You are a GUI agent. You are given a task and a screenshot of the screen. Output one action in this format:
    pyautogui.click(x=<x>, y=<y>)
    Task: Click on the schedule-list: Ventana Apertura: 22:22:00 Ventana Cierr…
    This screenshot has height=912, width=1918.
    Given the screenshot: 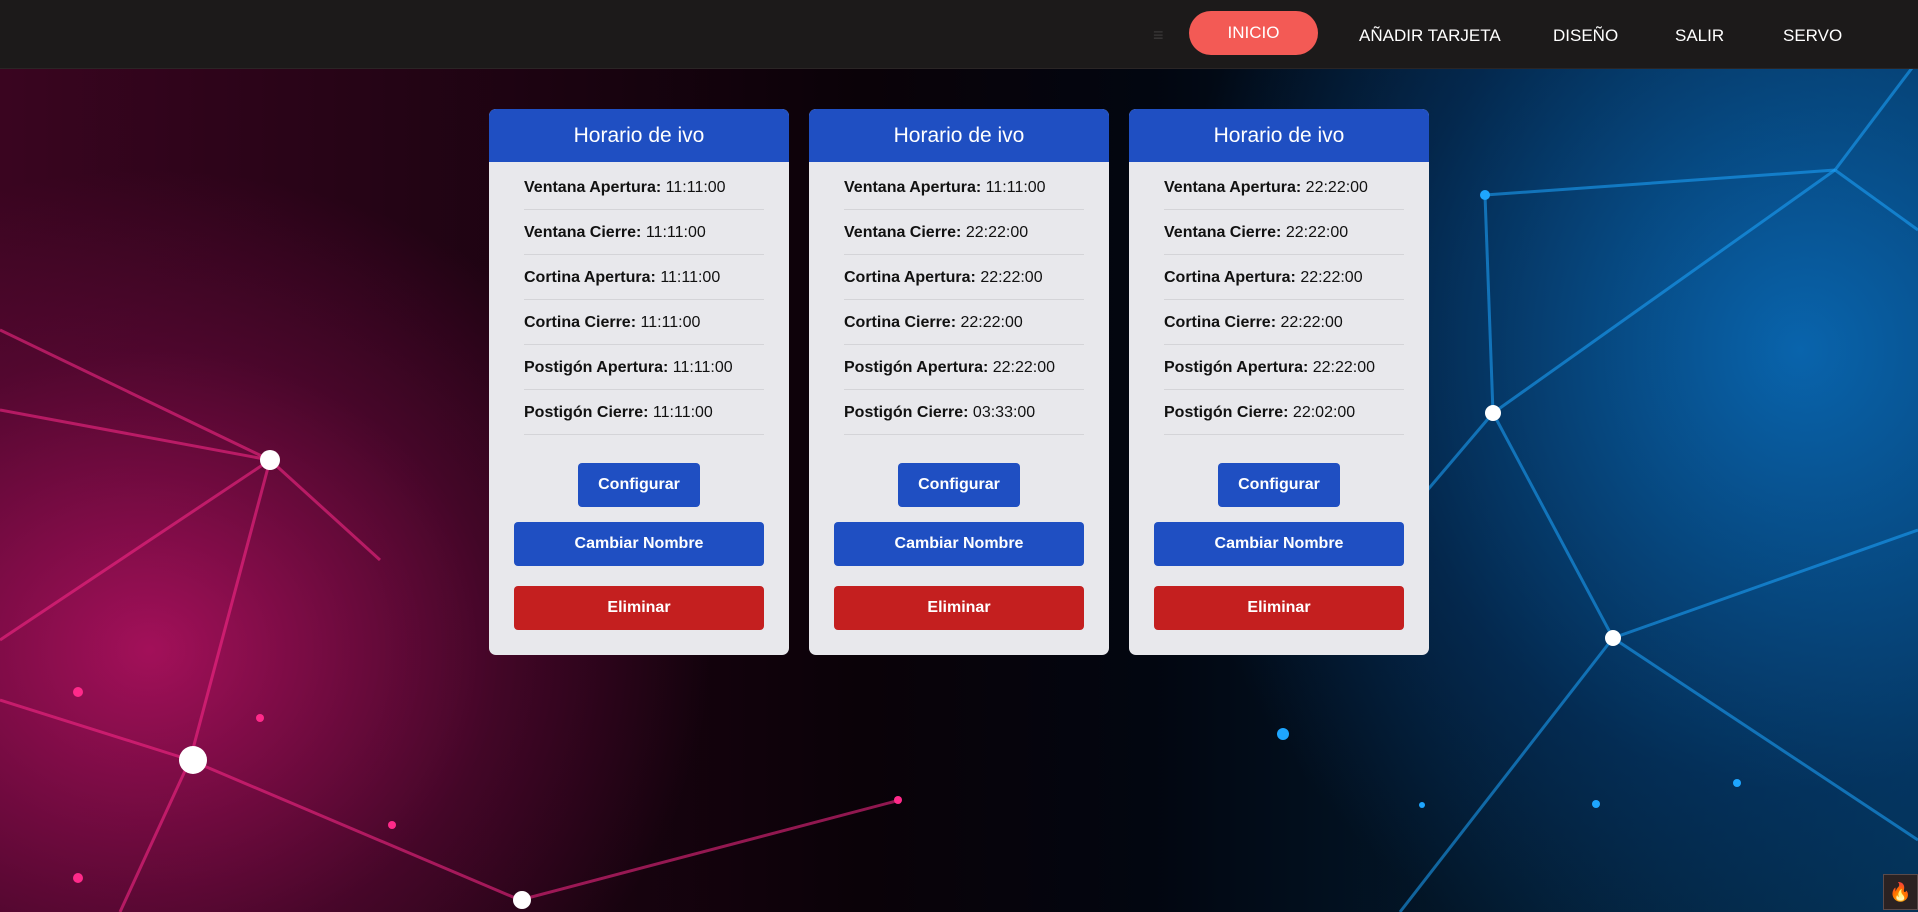 What is the action you would take?
    pyautogui.click(x=1284, y=298)
    